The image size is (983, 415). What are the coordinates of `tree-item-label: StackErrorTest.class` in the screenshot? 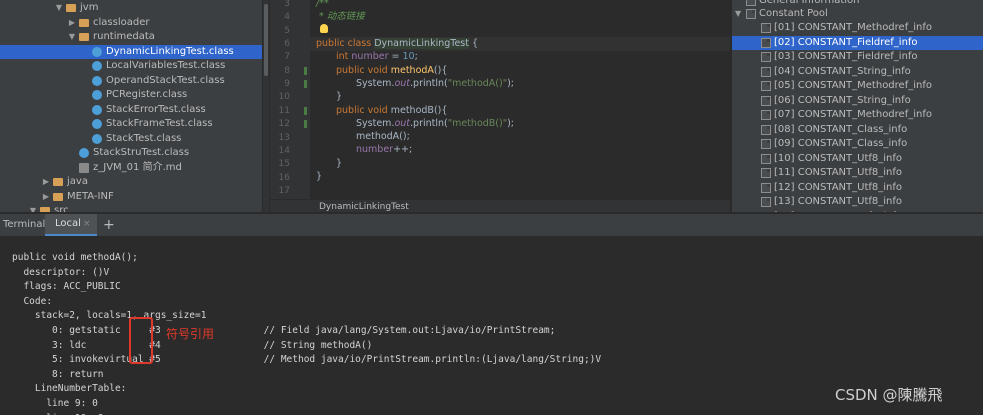 It's located at (156, 109).